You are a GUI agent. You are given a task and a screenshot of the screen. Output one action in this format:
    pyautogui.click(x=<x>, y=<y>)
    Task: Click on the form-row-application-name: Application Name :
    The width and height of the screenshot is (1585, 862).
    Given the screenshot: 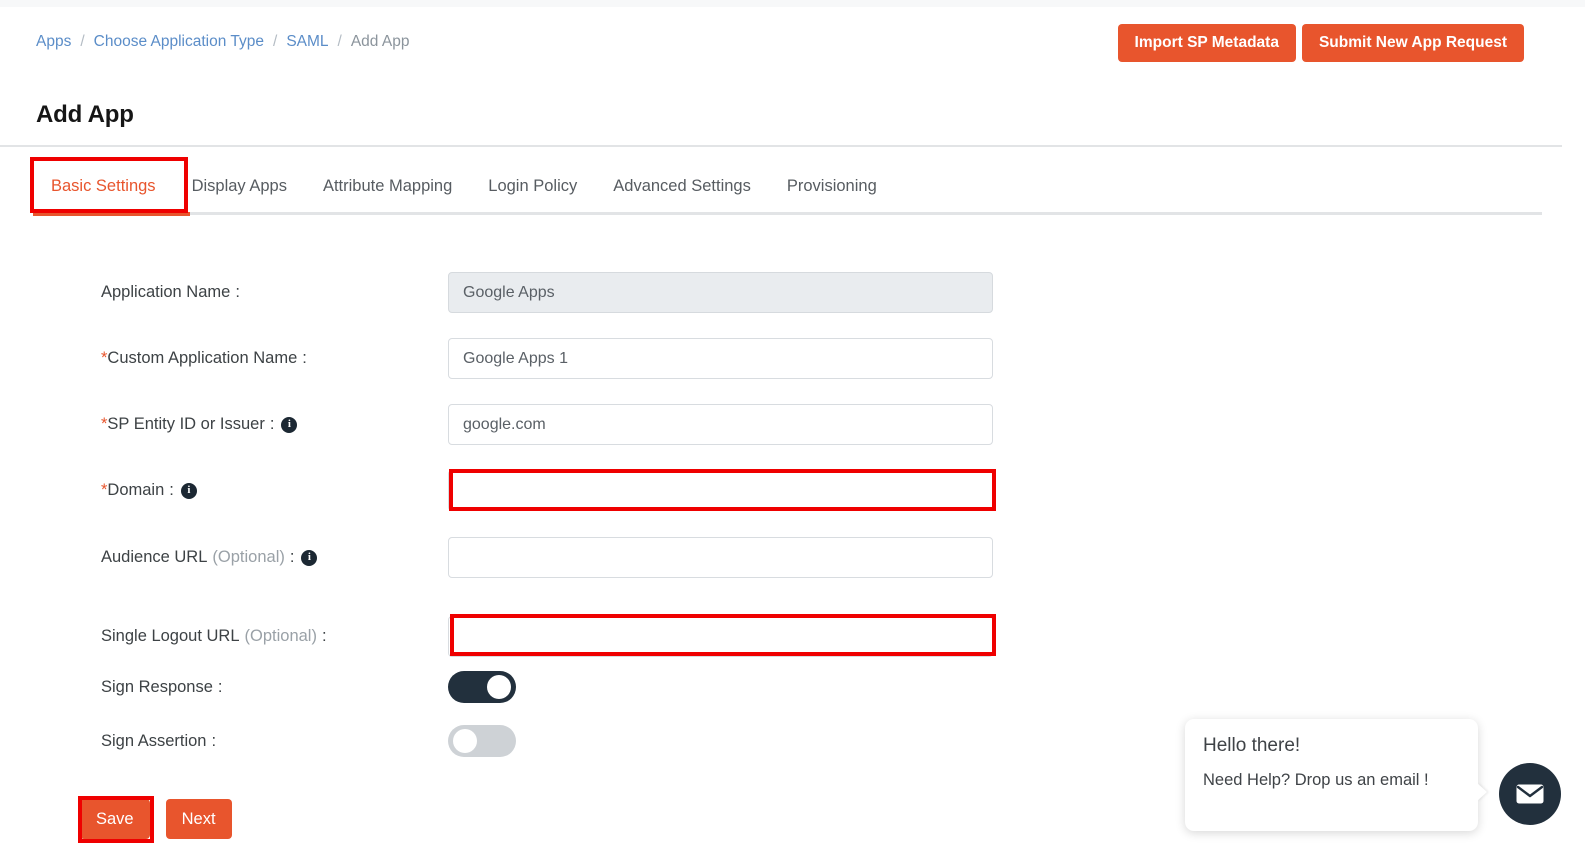 What is the action you would take?
    pyautogui.click(x=551, y=292)
    